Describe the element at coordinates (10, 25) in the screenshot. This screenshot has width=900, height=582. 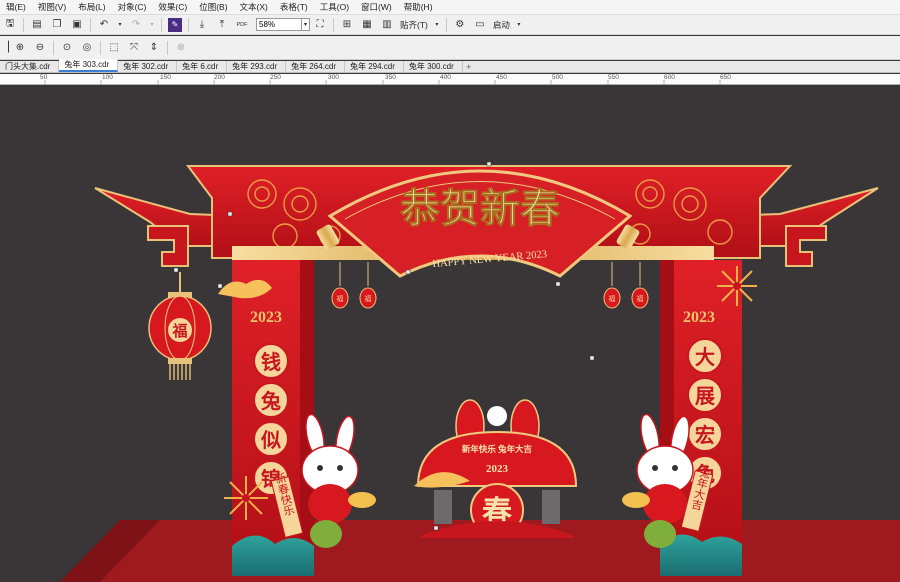
I see `save-icon: 🖫` at that location.